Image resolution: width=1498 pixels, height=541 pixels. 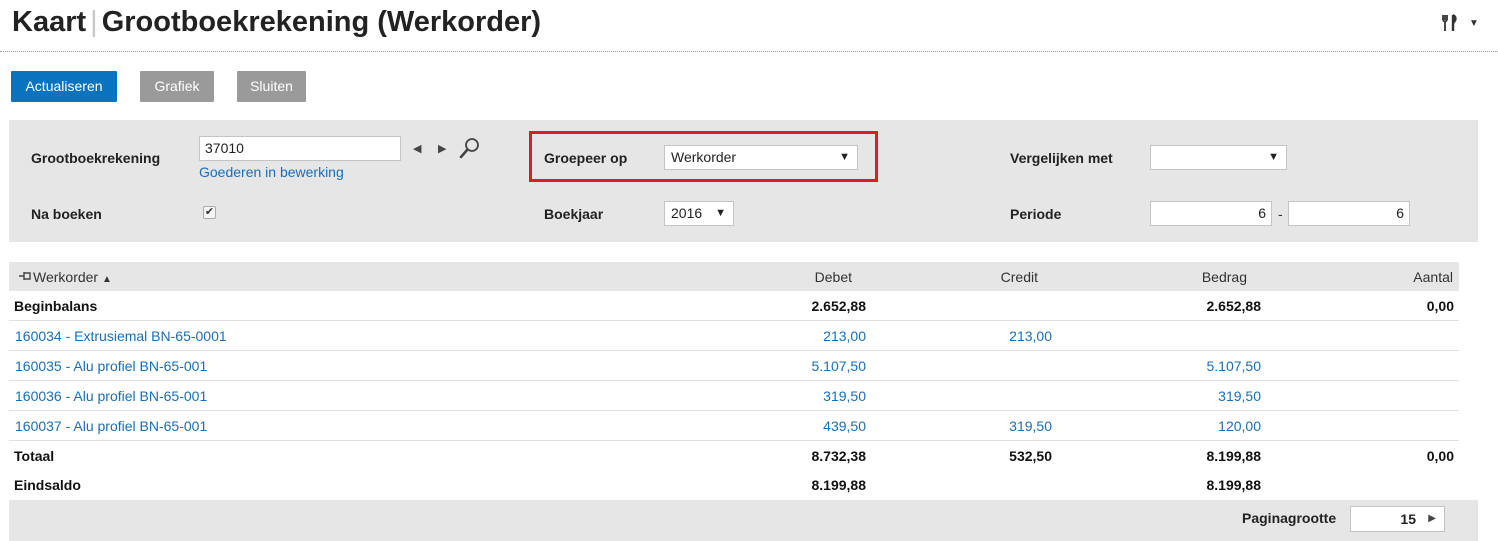 I want to click on year-select: 2016 ▼, so click(x=699, y=213).